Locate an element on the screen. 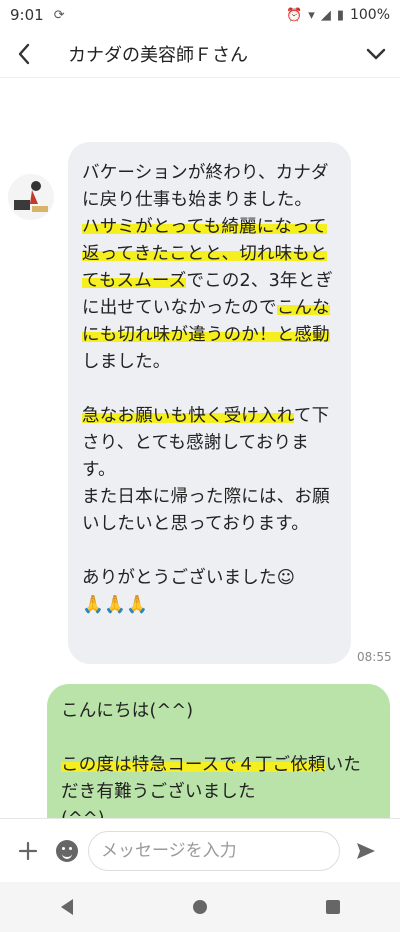 This screenshot has width=400, height=932. alarm-icon: ⏰ is located at coordinates (294, 15).